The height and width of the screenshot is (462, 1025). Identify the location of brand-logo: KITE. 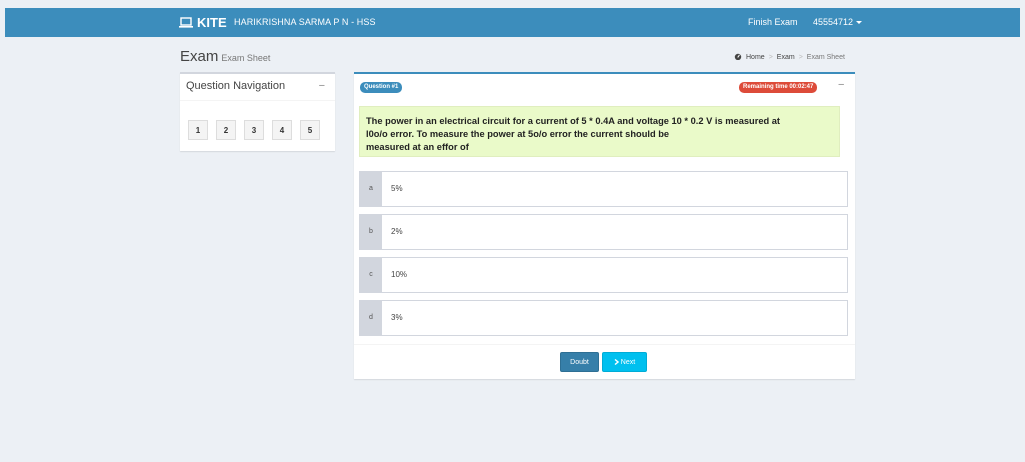
(203, 22).